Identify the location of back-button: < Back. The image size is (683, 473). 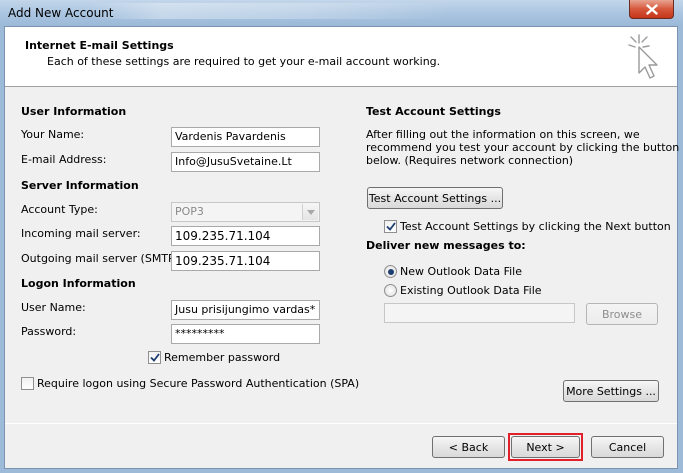
(468, 447).